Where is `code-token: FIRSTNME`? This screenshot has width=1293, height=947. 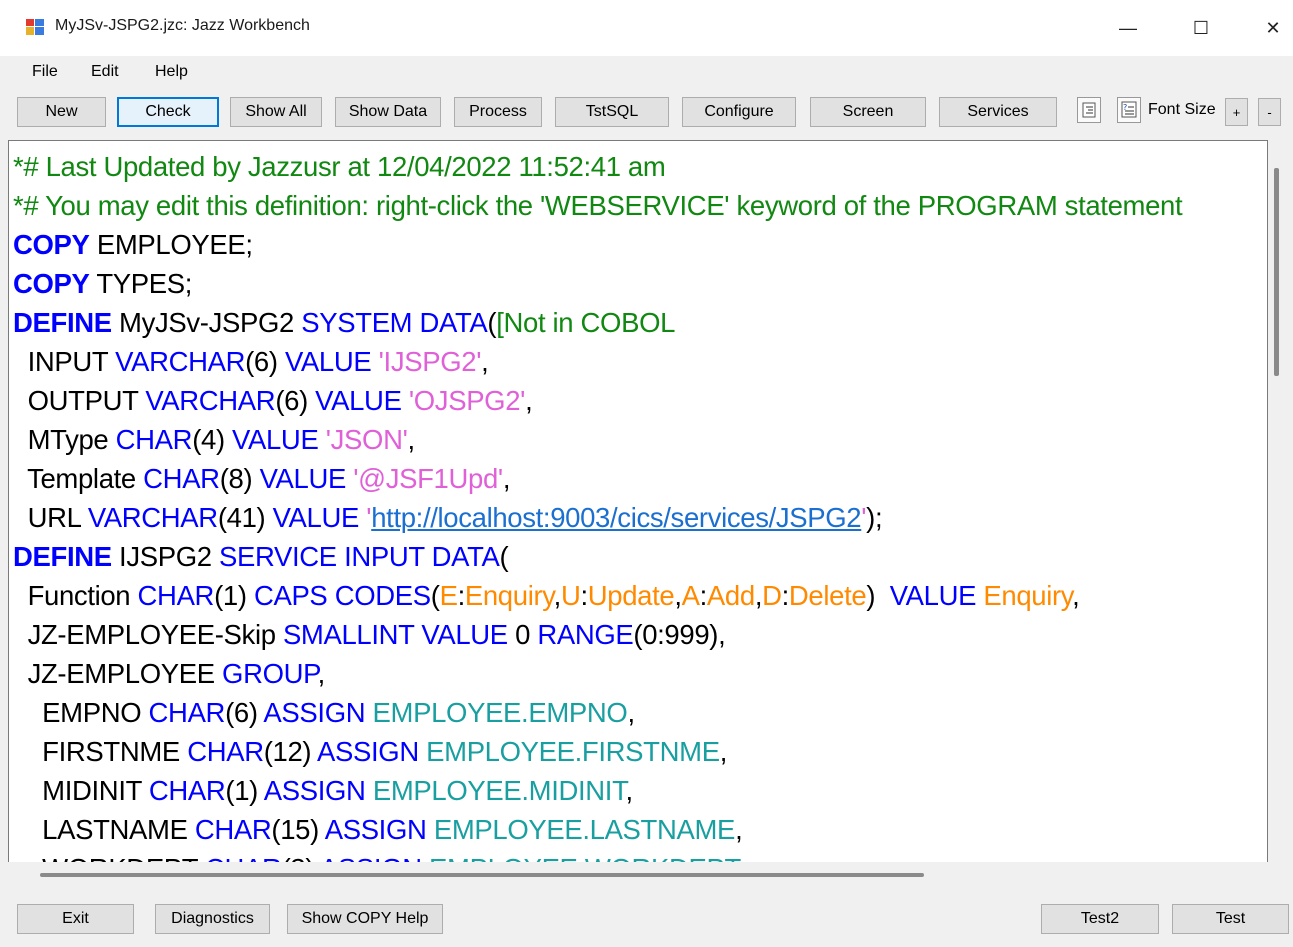
code-token: FIRSTNME is located at coordinates (100, 751).